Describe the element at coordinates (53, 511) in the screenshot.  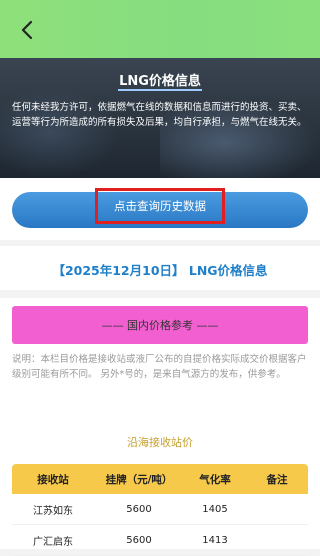
I see `terminal-cell: 江苏如东` at that location.